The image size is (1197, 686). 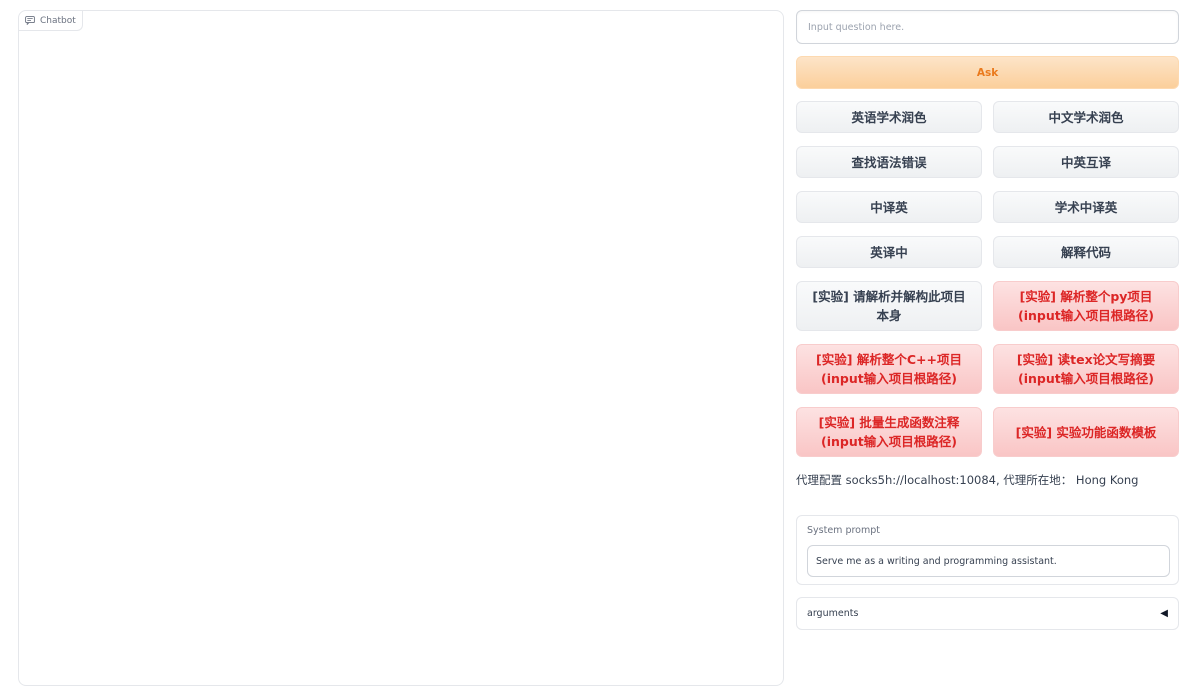 I want to click on triangle-left-icon: ◀, so click(x=1164, y=613).